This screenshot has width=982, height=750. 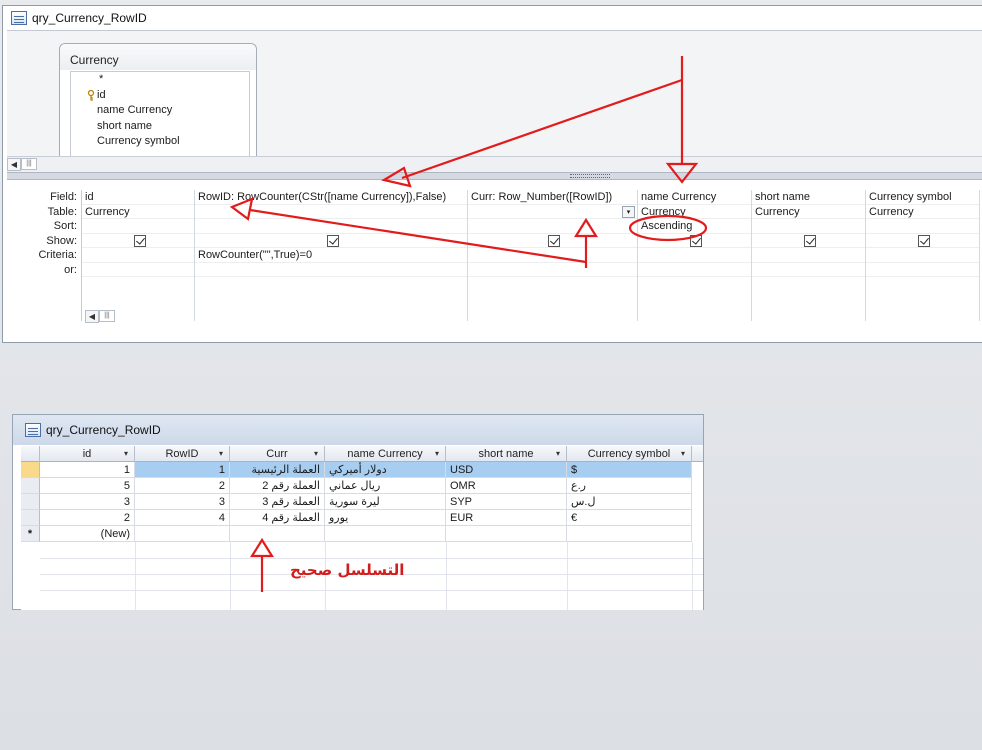 I want to click on cell-name-currency, so click(x=385, y=534).